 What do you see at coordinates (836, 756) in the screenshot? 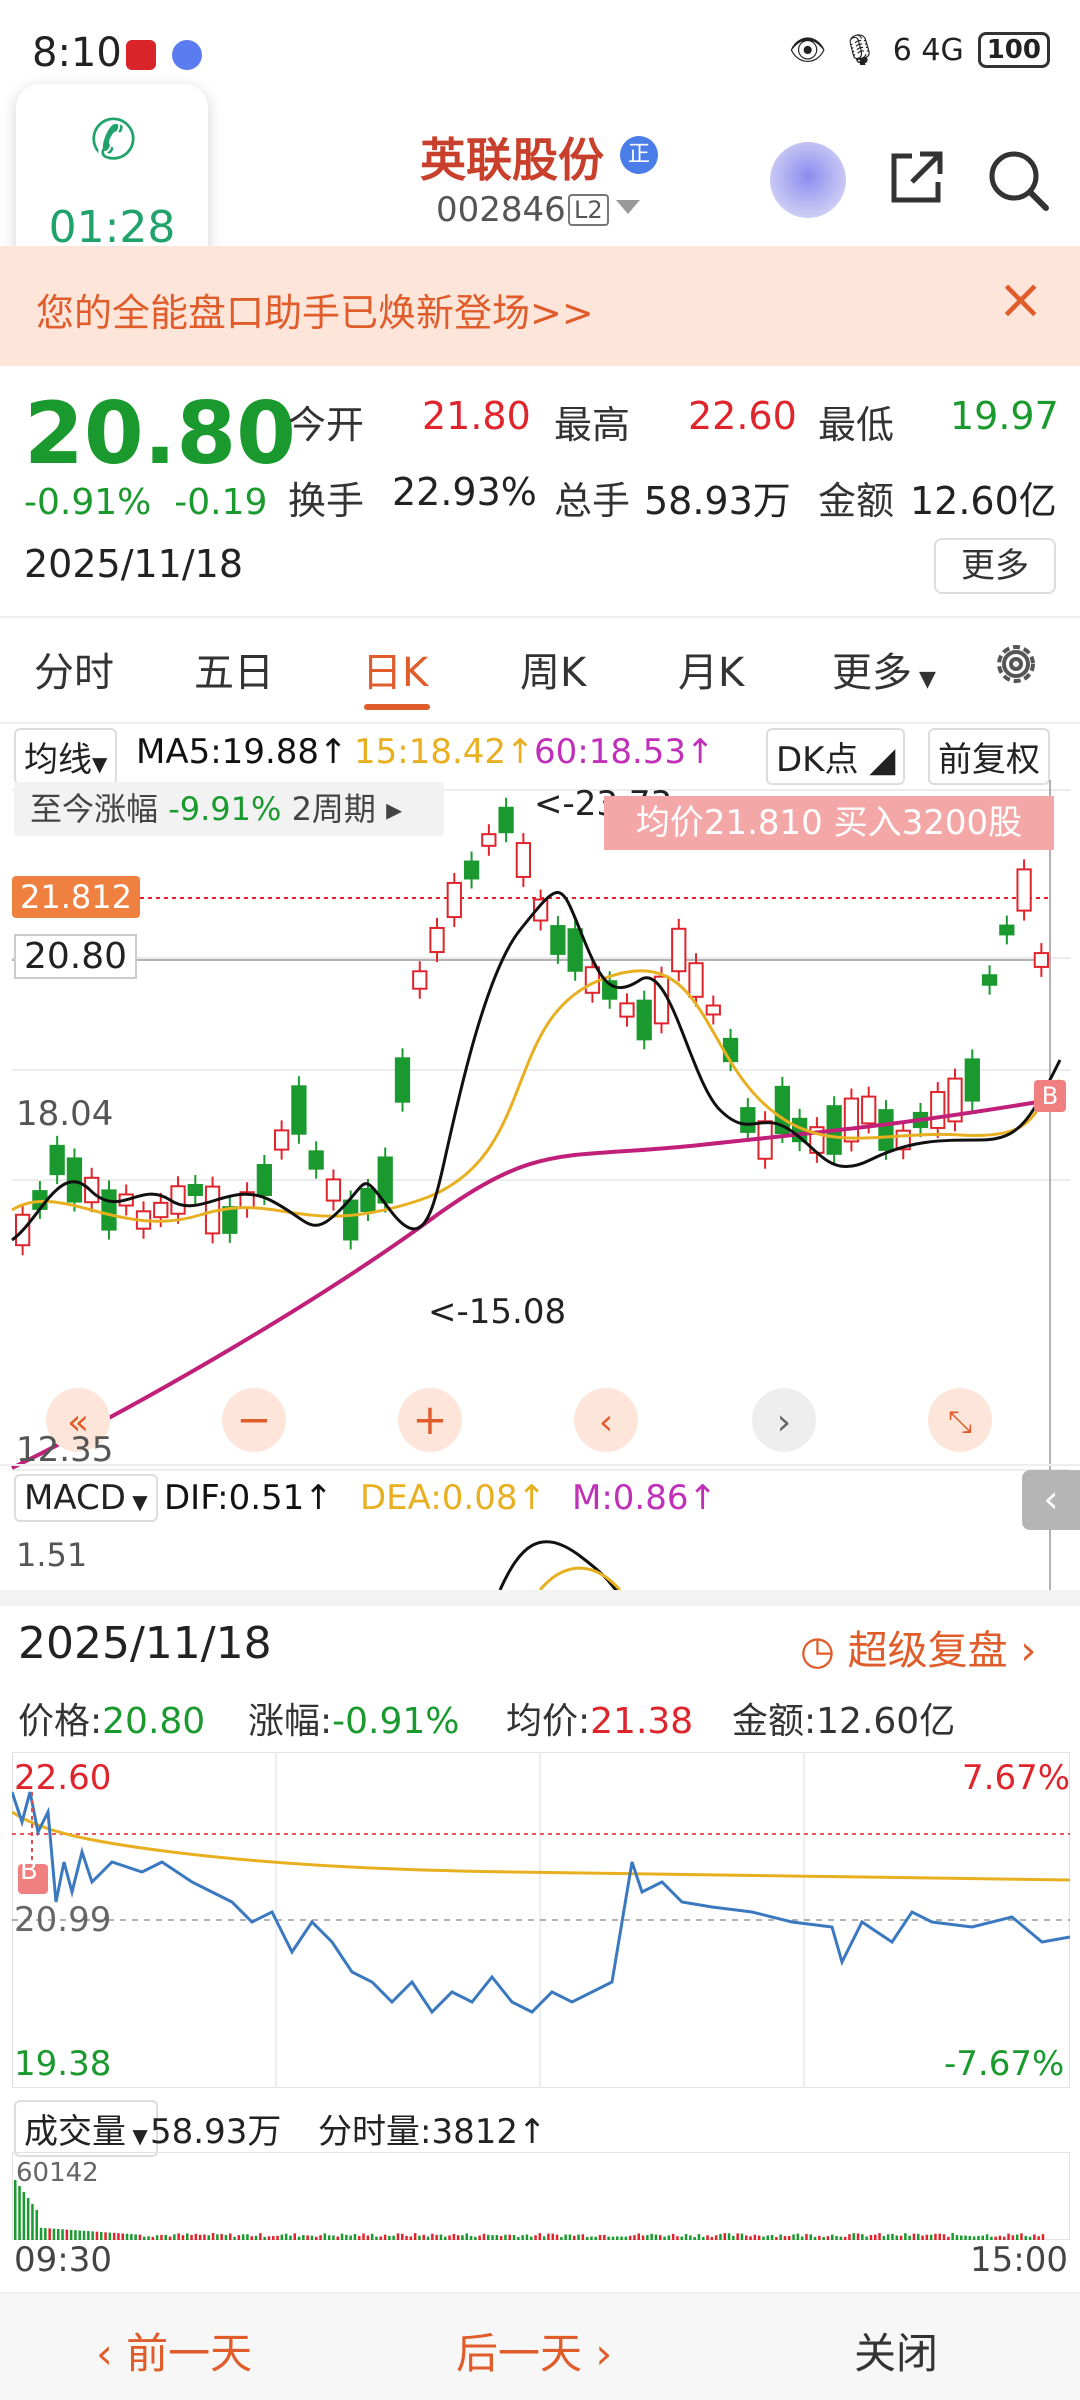
I see `dk-point-button: DK点 ◢` at bounding box center [836, 756].